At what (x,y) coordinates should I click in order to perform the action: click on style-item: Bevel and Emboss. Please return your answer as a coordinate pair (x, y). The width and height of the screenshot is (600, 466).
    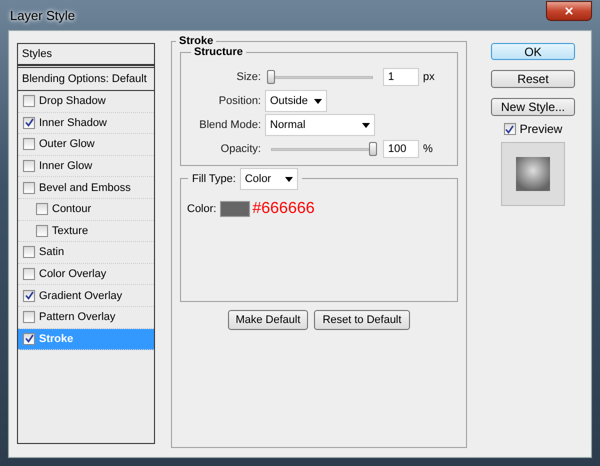
    Looking at the image, I should click on (86, 188).